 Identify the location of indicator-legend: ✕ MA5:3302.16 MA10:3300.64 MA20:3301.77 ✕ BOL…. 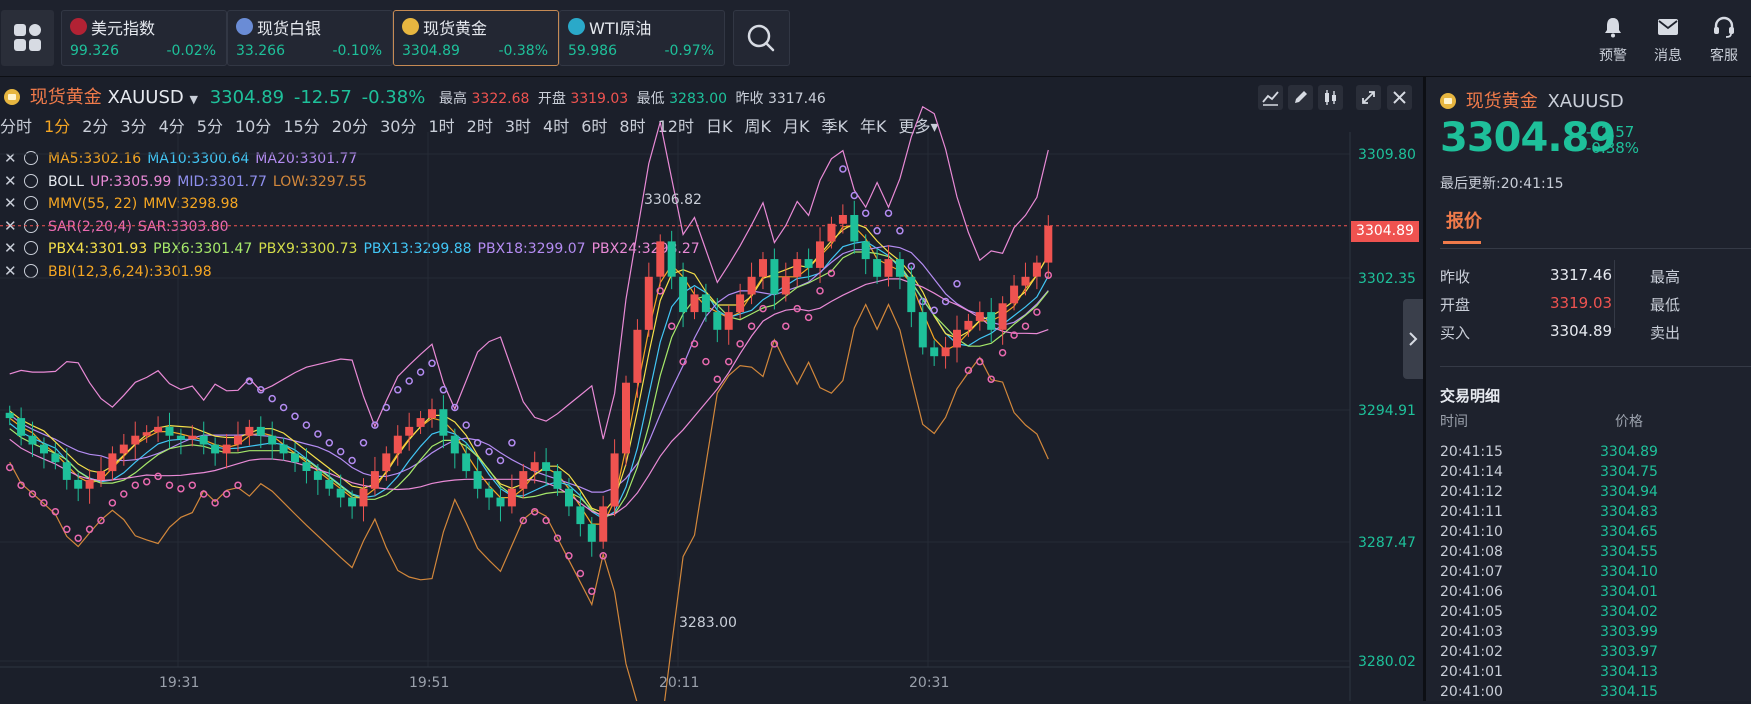
(355, 216).